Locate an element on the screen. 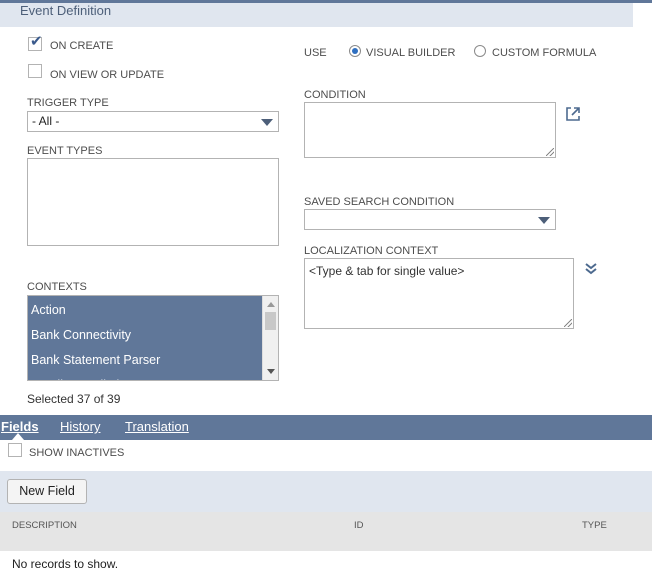 This screenshot has height=570, width=652. context-option: Action is located at coordinates (144, 309).